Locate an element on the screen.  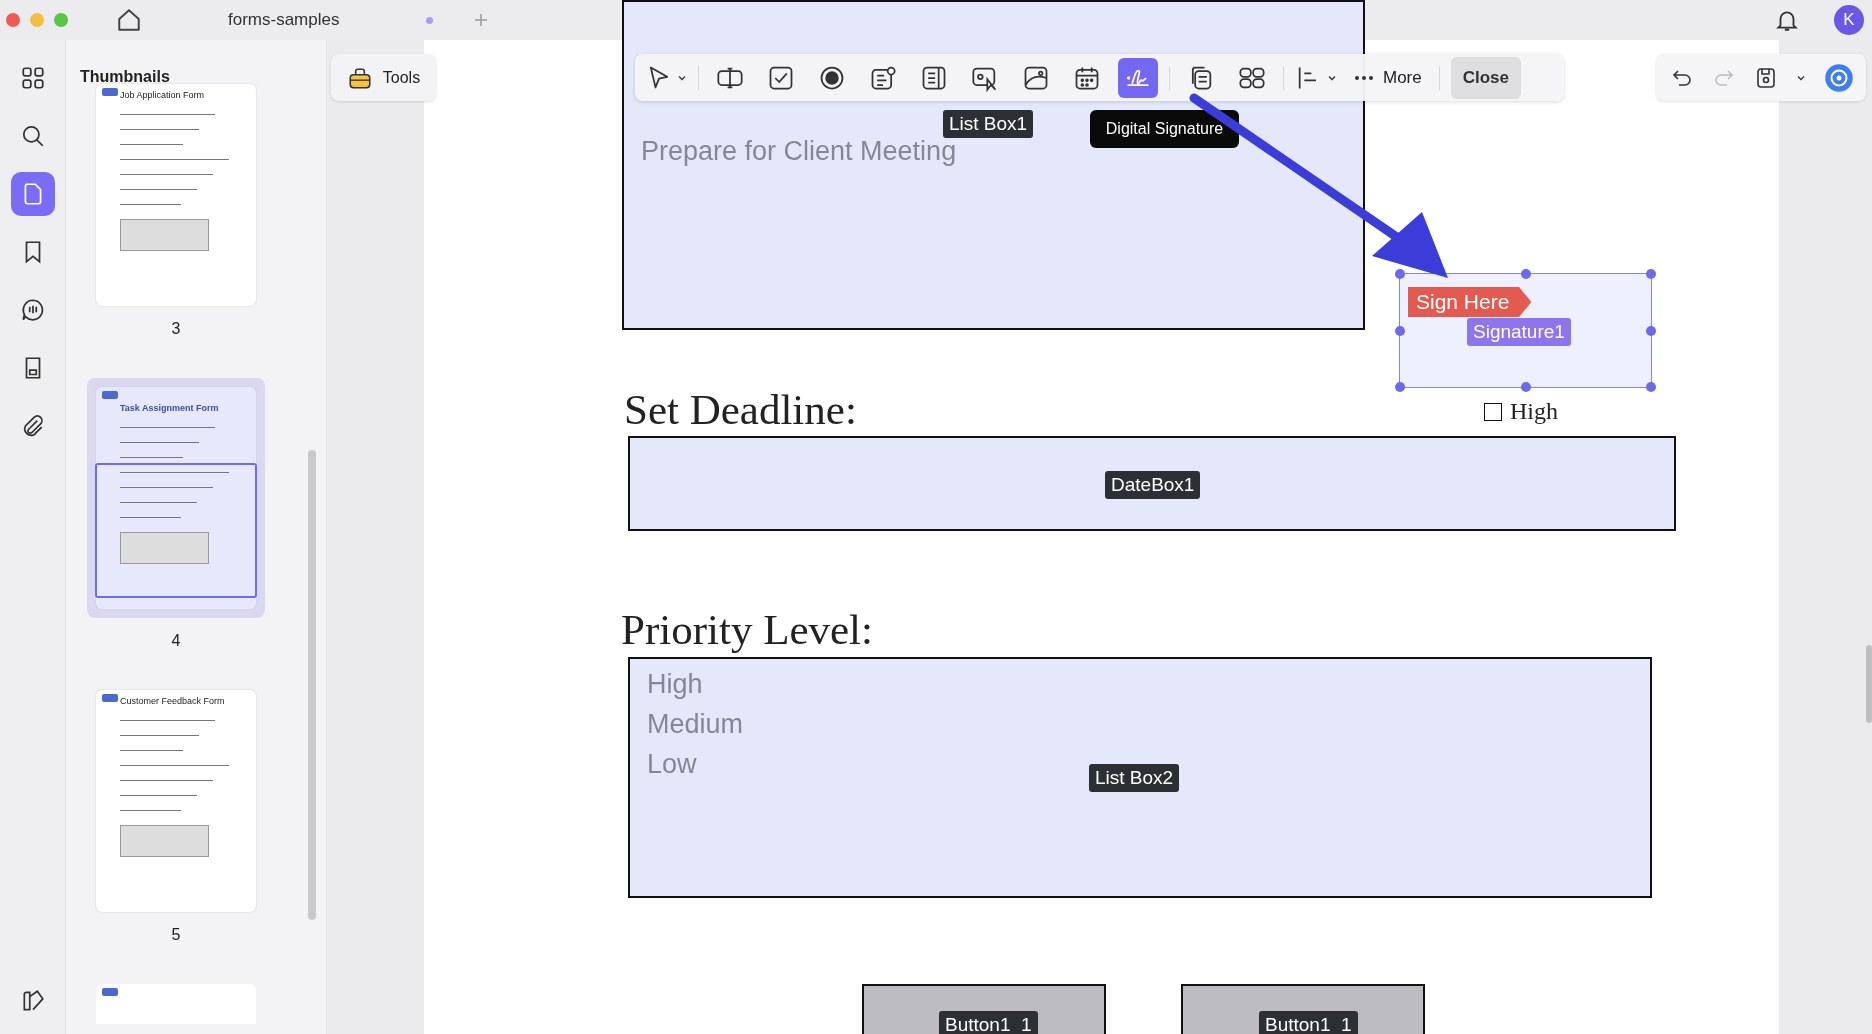
page-thumbnail: Job Application Form is located at coordinates (176, 195).